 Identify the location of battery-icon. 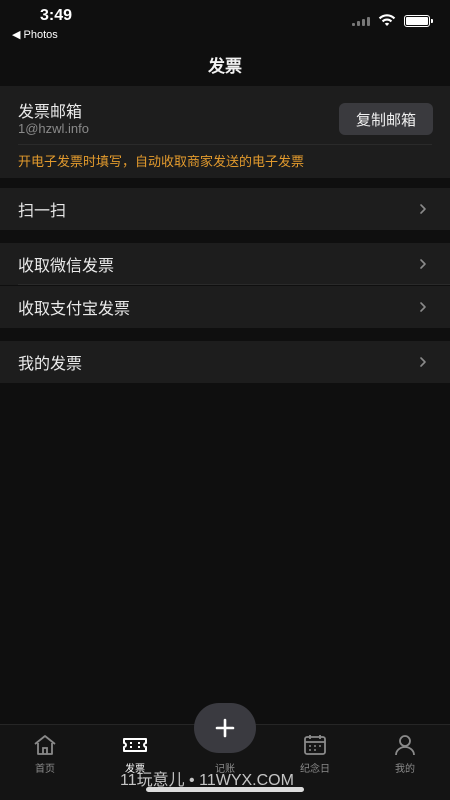
(418, 20).